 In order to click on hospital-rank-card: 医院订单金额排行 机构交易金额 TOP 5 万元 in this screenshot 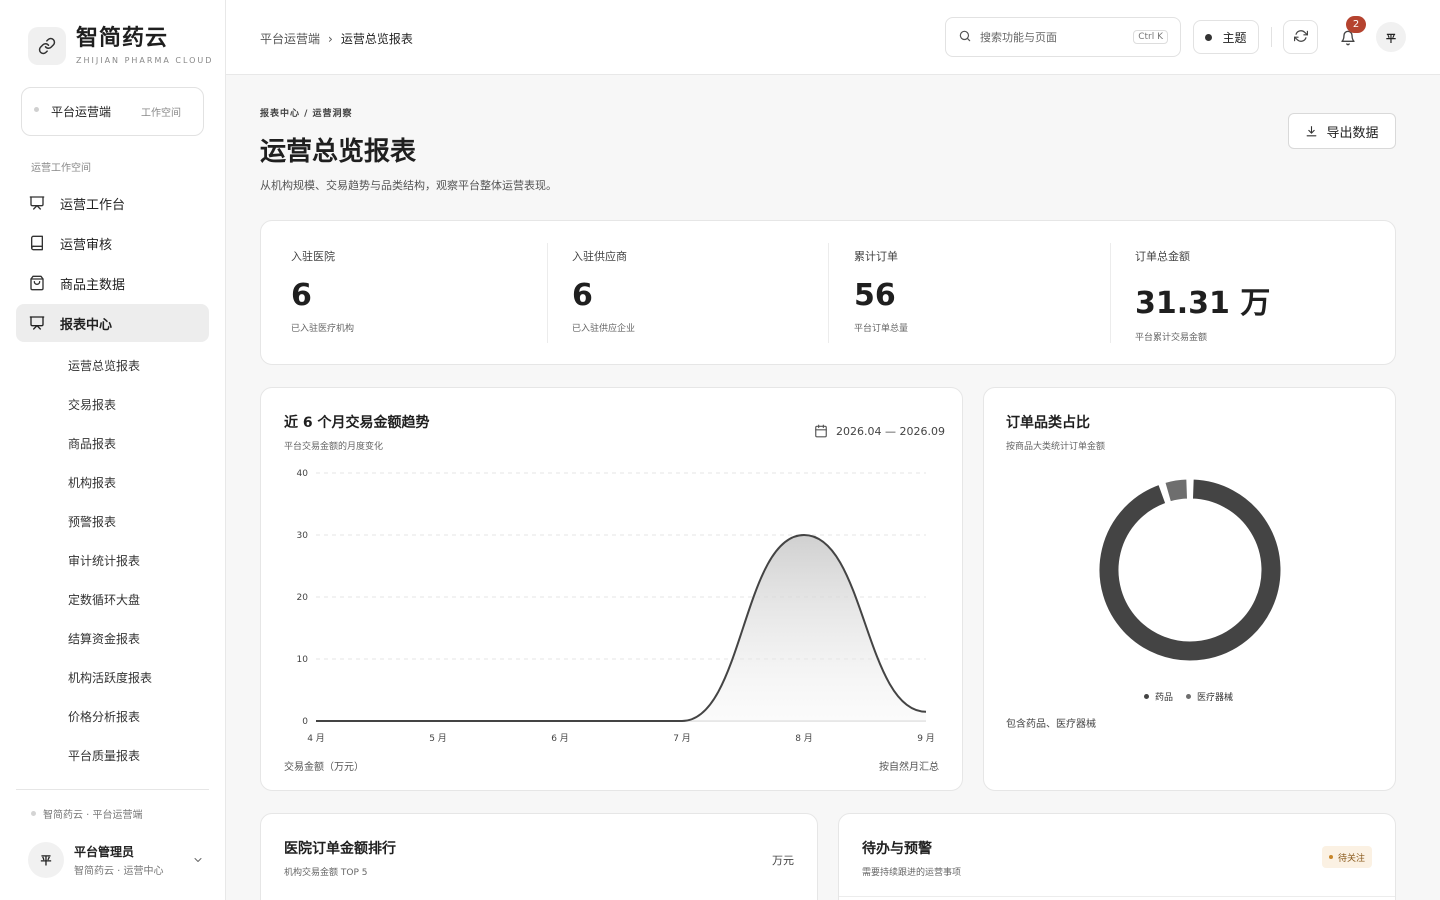, I will do `click(539, 856)`.